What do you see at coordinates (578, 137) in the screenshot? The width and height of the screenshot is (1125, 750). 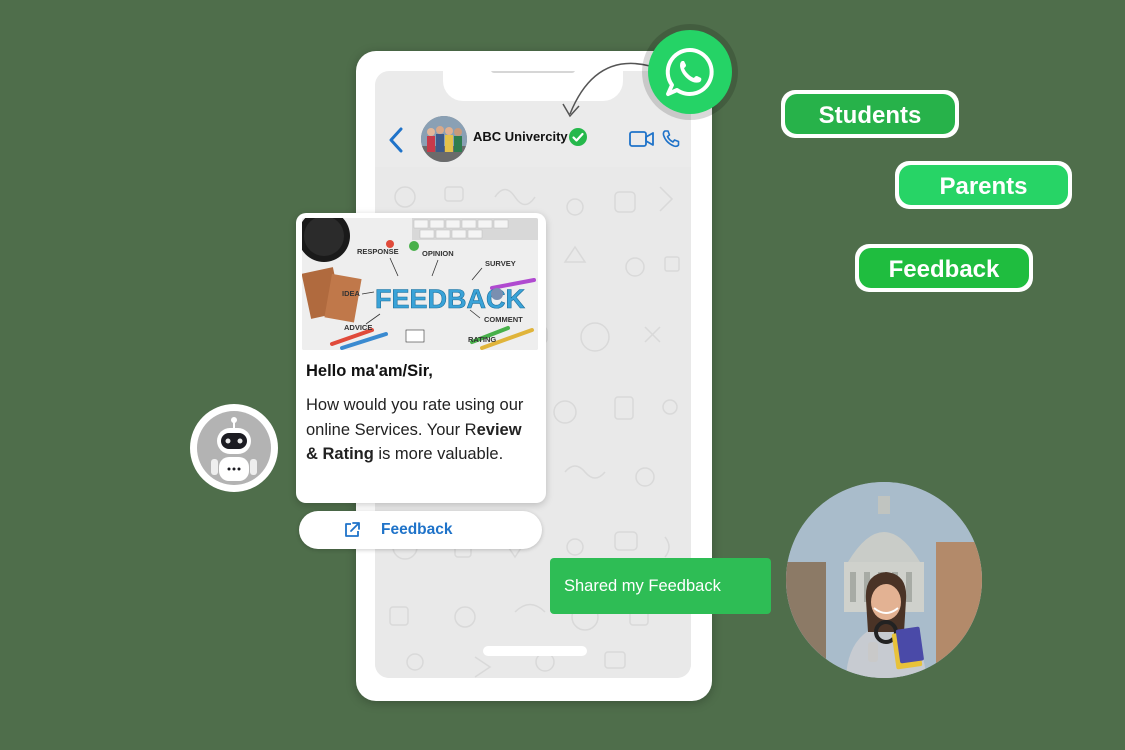 I see `verified-icon` at bounding box center [578, 137].